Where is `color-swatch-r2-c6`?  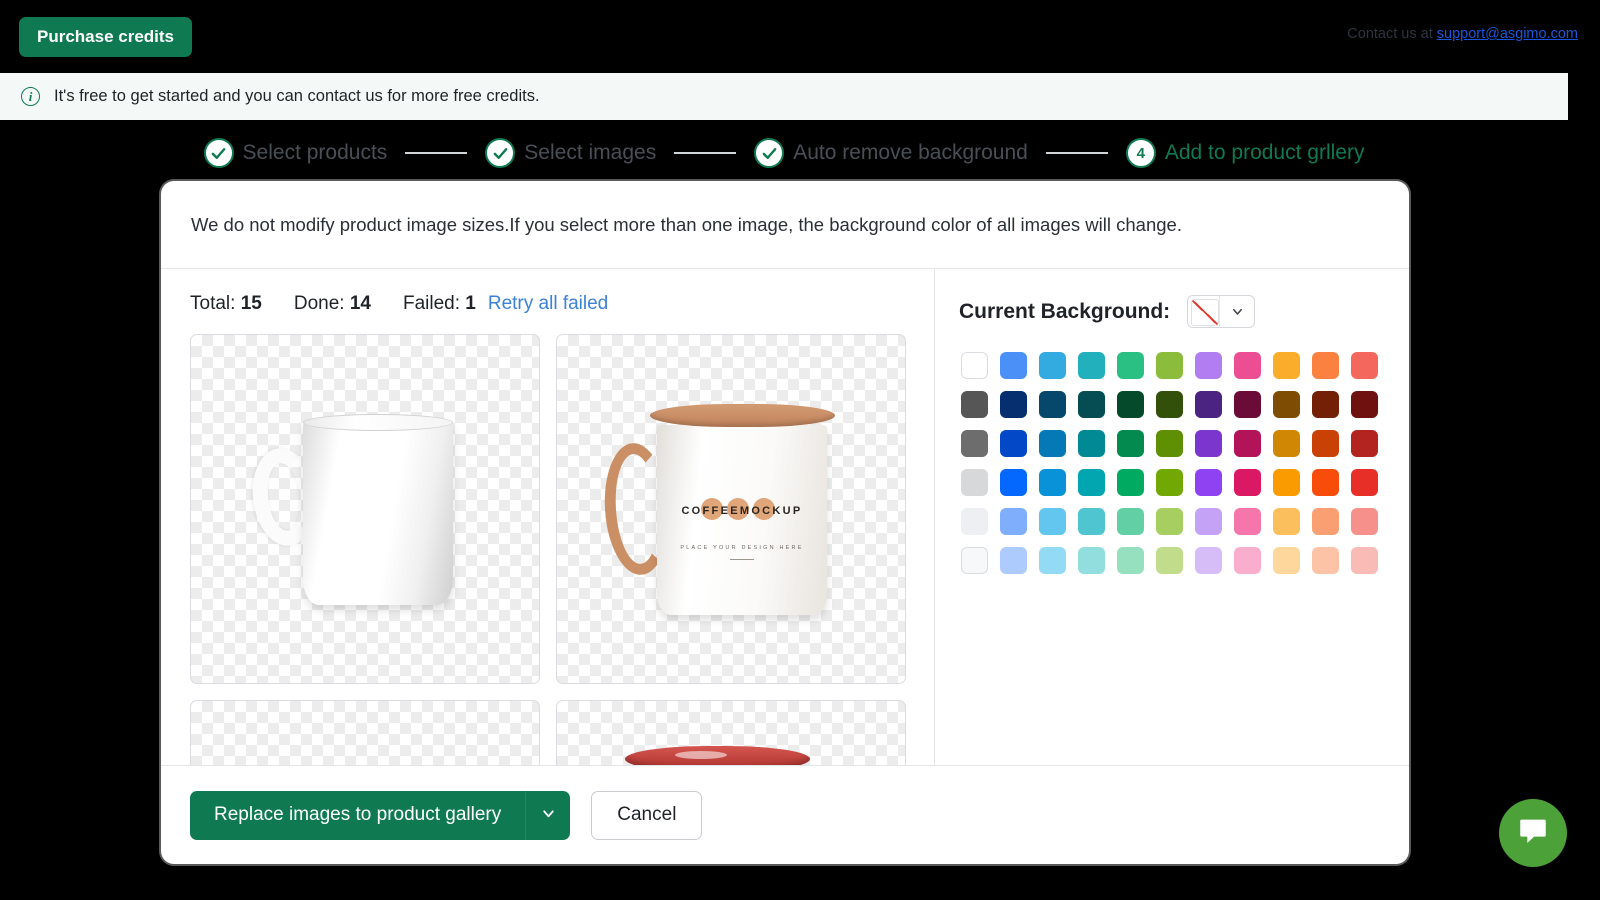
color-swatch-r2-c6 is located at coordinates (1169, 404).